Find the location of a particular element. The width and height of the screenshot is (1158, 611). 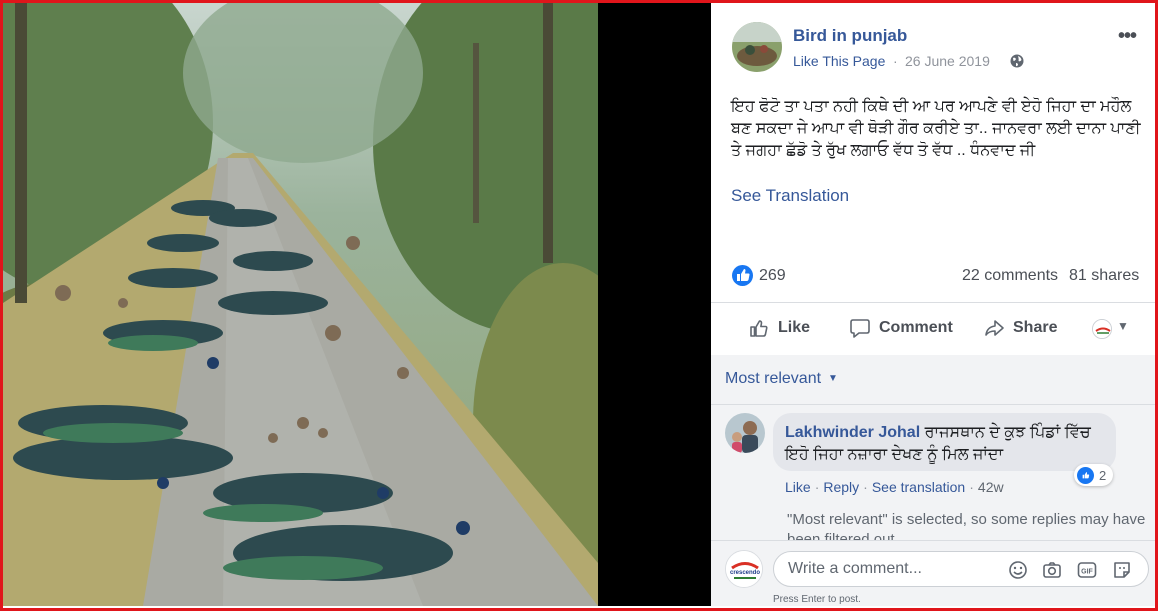

sort-chevron-down-icon: ▼ is located at coordinates (833, 378).